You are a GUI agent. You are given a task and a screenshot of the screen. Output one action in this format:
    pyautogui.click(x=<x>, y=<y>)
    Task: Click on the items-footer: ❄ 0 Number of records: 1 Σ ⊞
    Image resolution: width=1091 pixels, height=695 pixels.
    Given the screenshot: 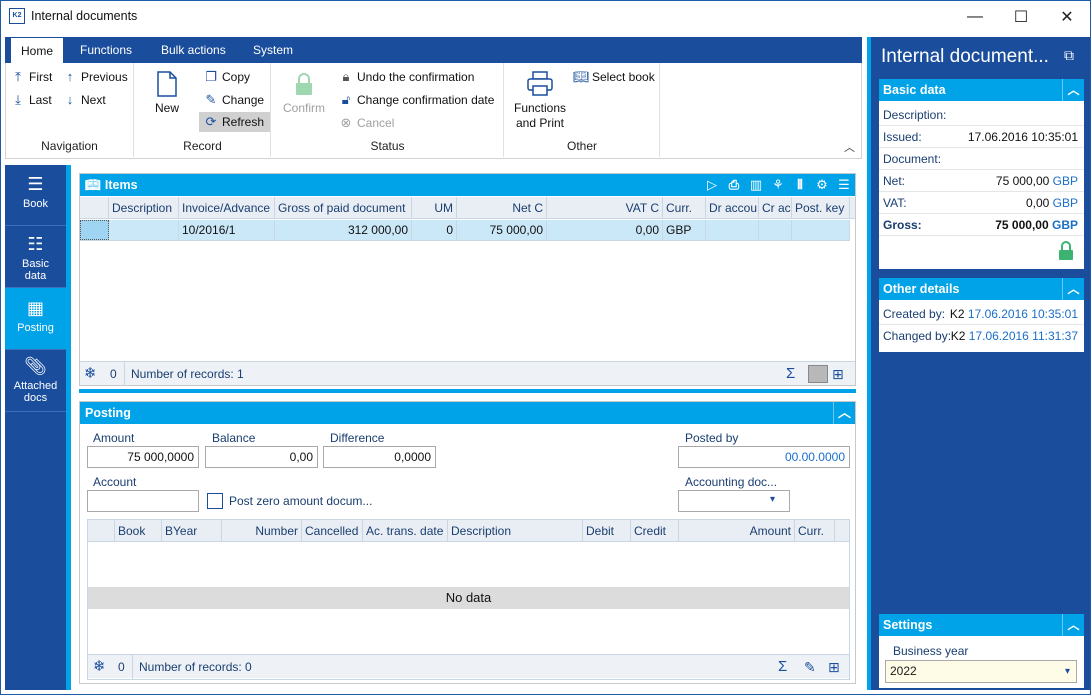 What is the action you would take?
    pyautogui.click(x=467, y=373)
    